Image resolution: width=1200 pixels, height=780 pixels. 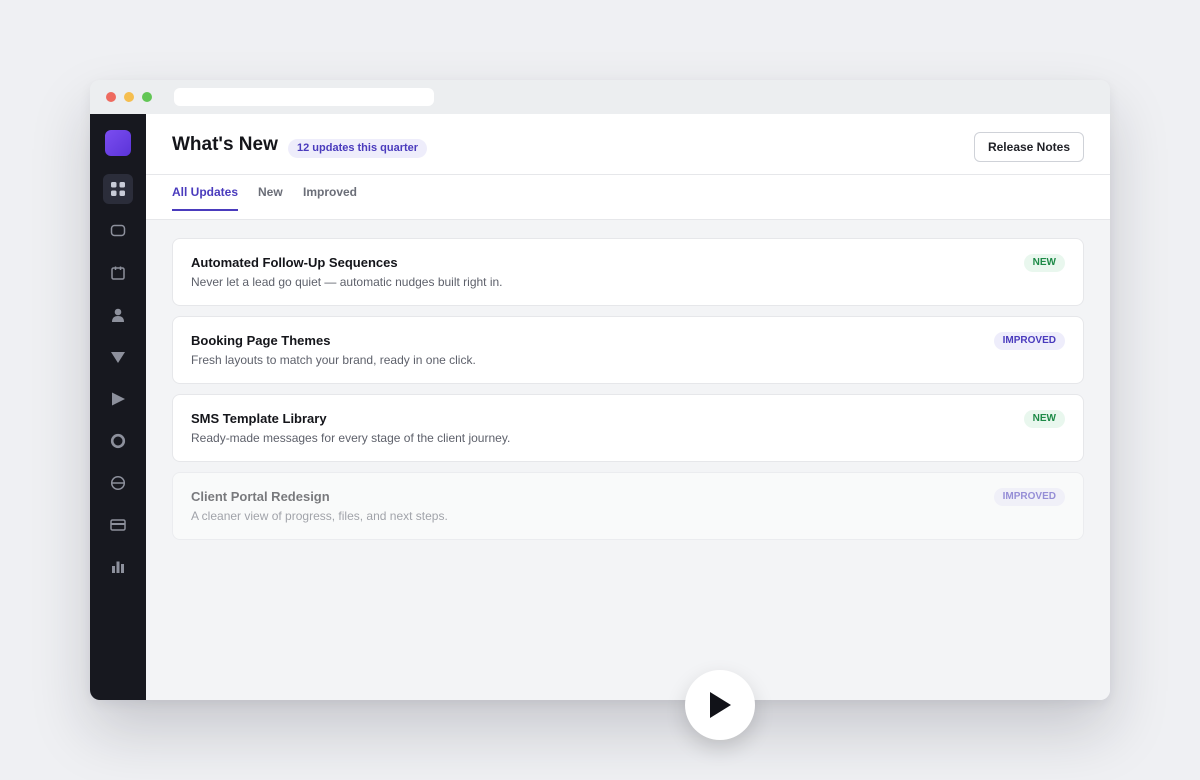 I want to click on play-icon, so click(x=720, y=705).